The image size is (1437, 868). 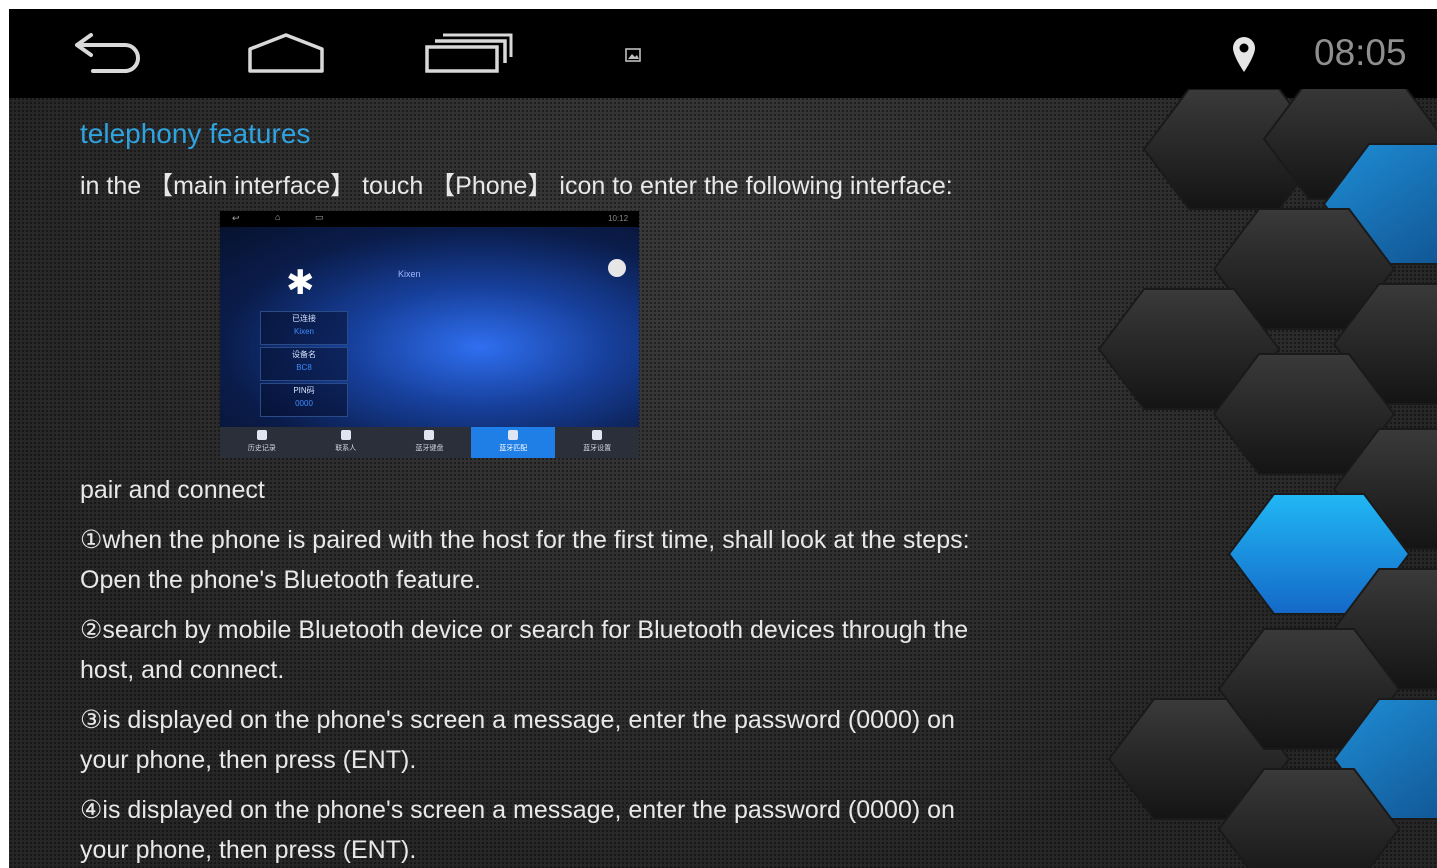 What do you see at coordinates (597, 442) in the screenshot?
I see `screenshot-tab: 蓝牙设置` at bounding box center [597, 442].